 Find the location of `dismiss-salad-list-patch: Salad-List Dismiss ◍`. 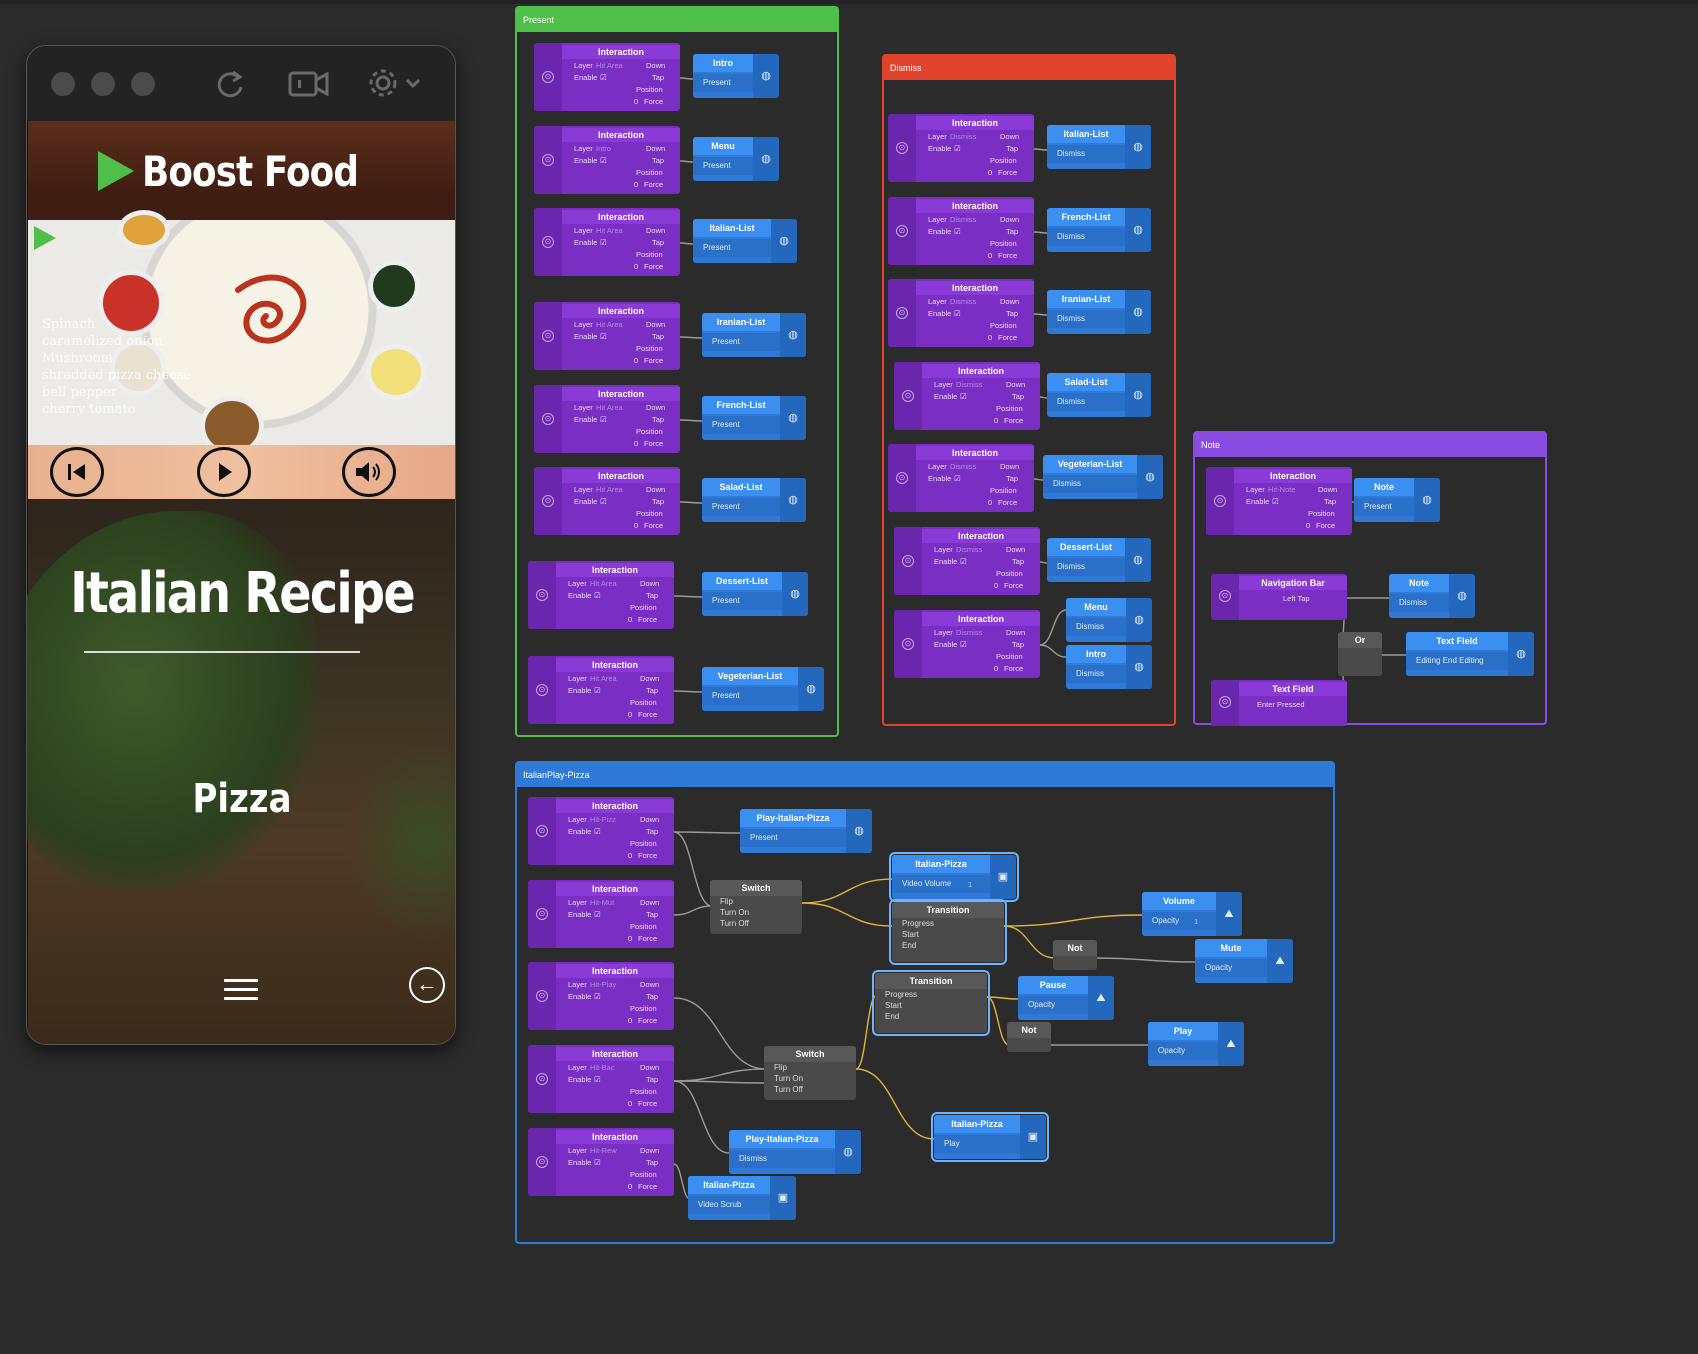

dismiss-salad-list-patch: Salad-List Dismiss ◍ is located at coordinates (1099, 395).